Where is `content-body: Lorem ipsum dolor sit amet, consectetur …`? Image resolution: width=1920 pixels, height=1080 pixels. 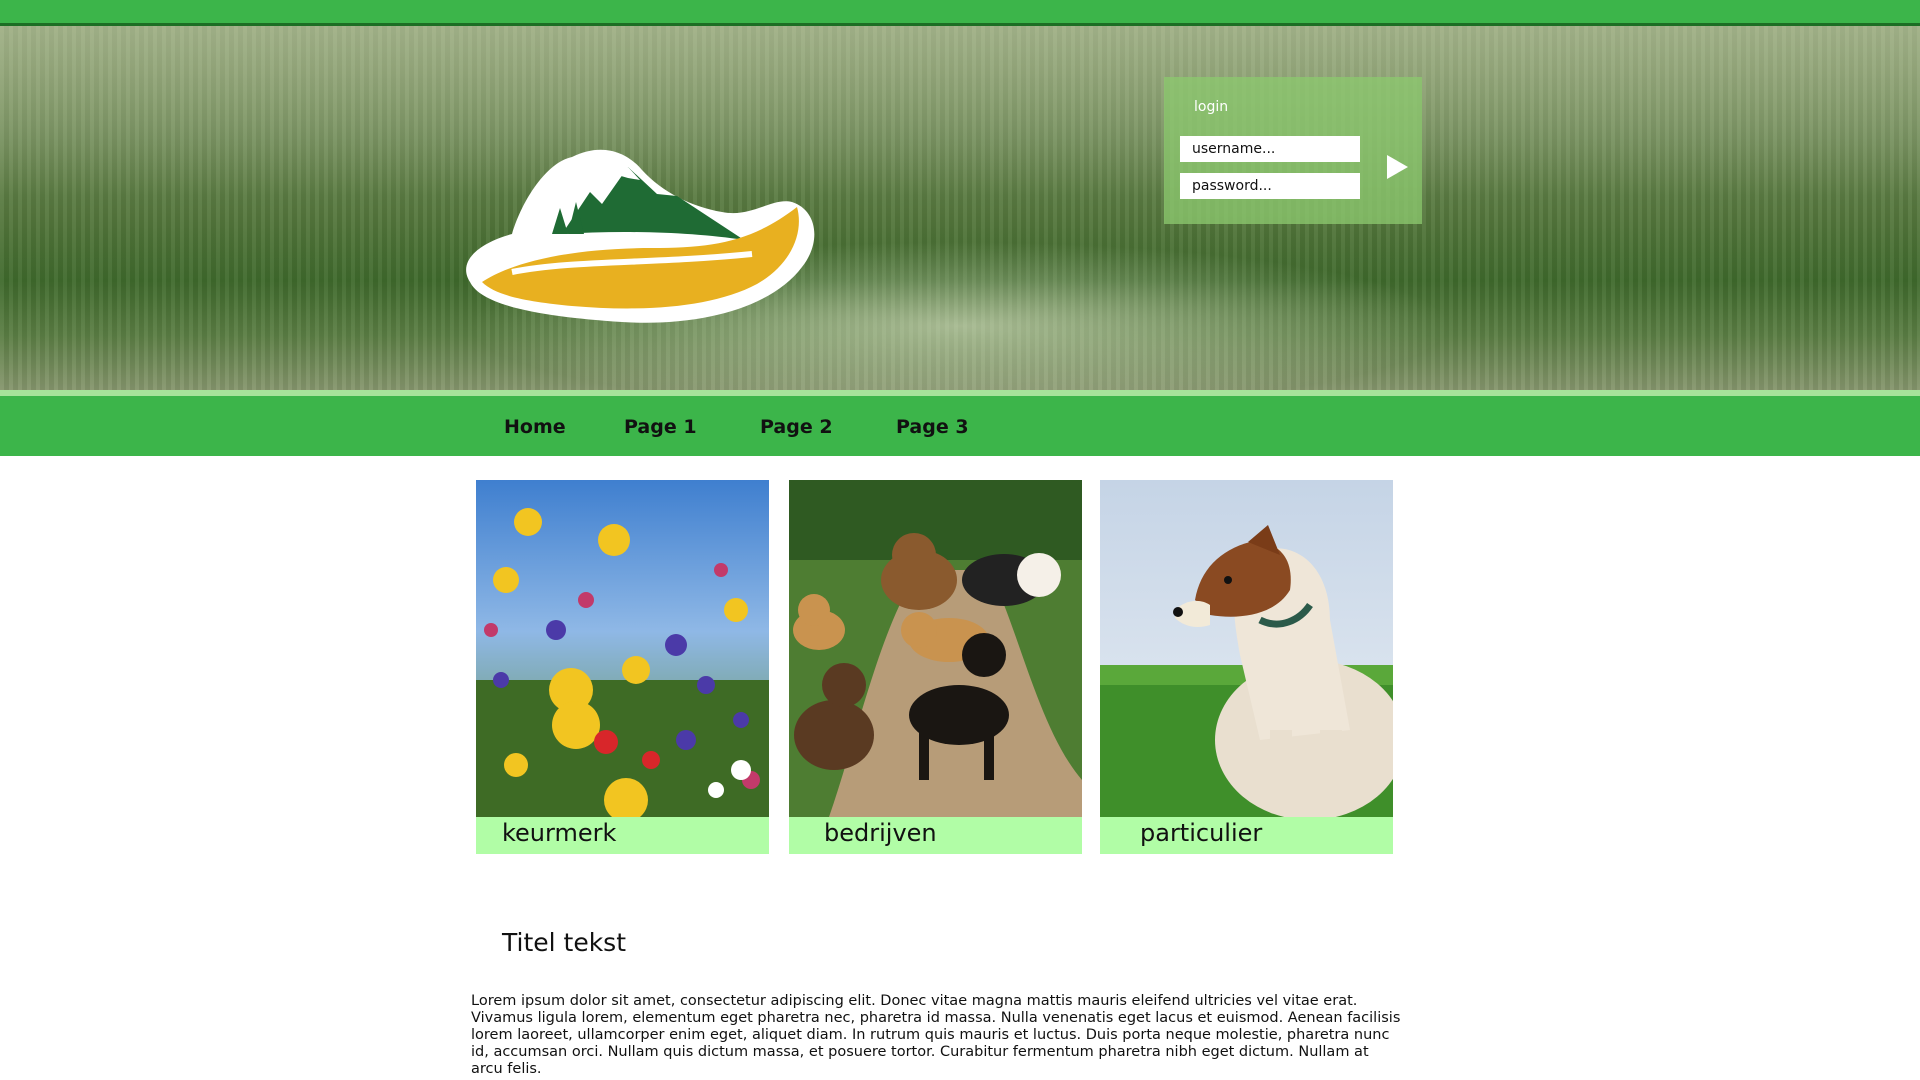
content-body: Lorem ipsum dolor sit amet, consectetur … is located at coordinates (936, 1035).